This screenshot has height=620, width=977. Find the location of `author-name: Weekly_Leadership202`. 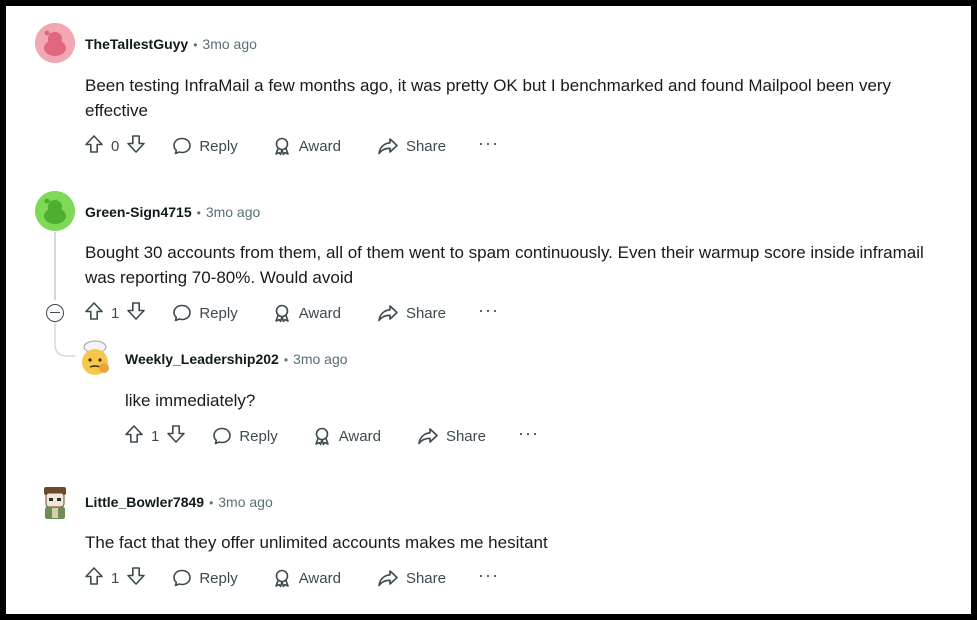

author-name: Weekly_Leadership202 is located at coordinates (202, 359).